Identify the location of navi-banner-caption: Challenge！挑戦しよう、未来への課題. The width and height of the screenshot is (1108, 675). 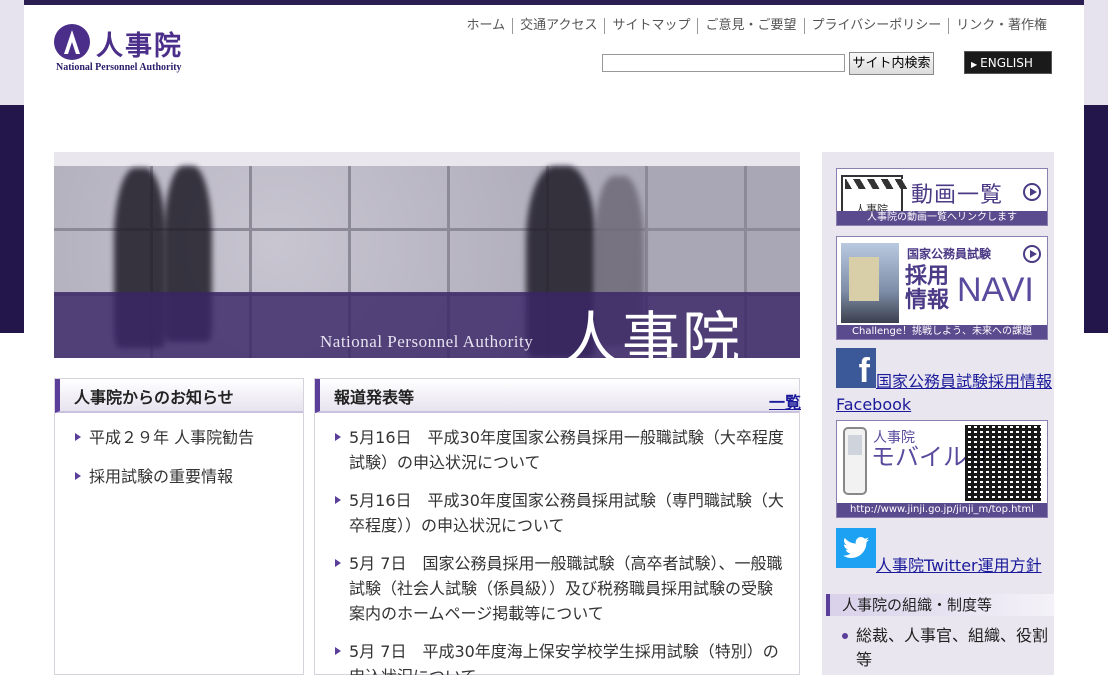
(942, 332).